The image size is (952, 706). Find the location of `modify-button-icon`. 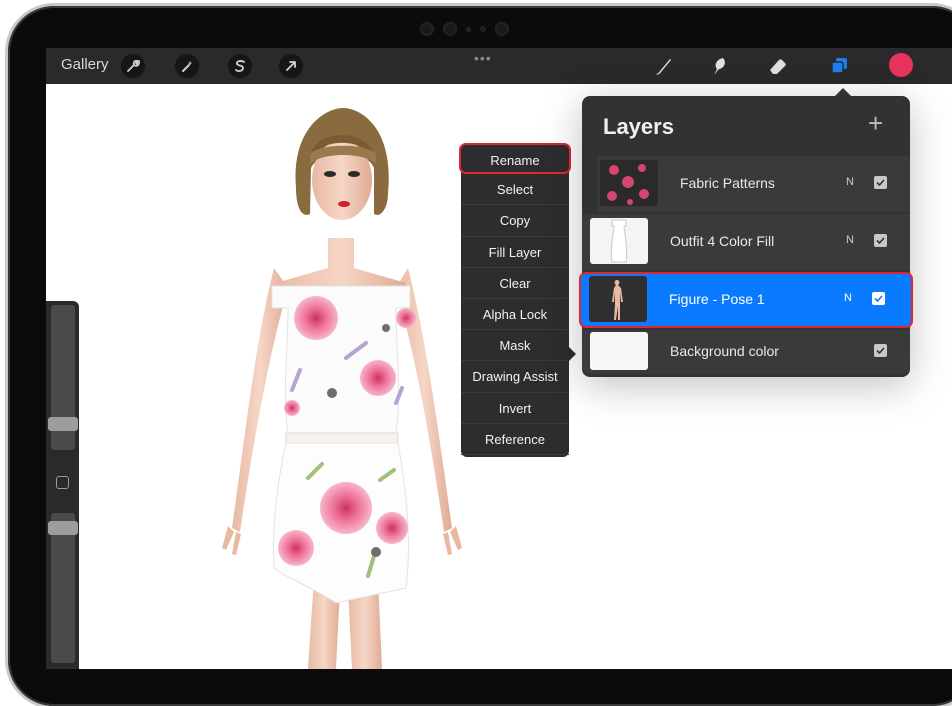

modify-button-icon is located at coordinates (62, 482).